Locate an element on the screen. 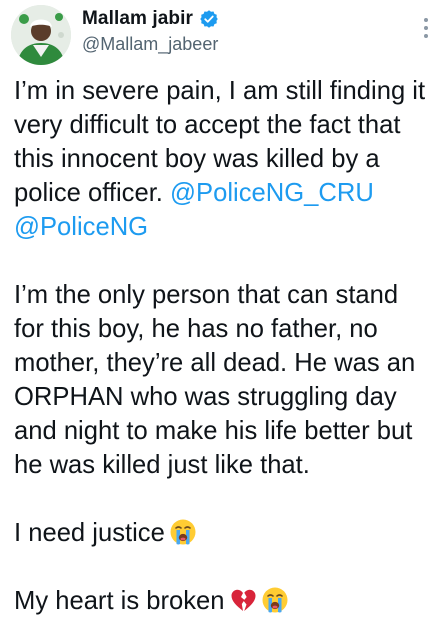 The width and height of the screenshot is (439, 618). name-row: Mallam jabir is located at coordinates (150, 19).